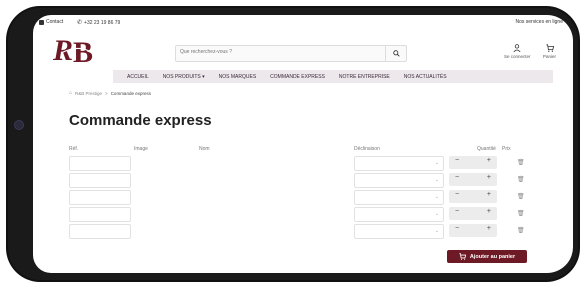  What do you see at coordinates (486, 149) in the screenshot?
I see `col-header-quantity: Quantité` at bounding box center [486, 149].